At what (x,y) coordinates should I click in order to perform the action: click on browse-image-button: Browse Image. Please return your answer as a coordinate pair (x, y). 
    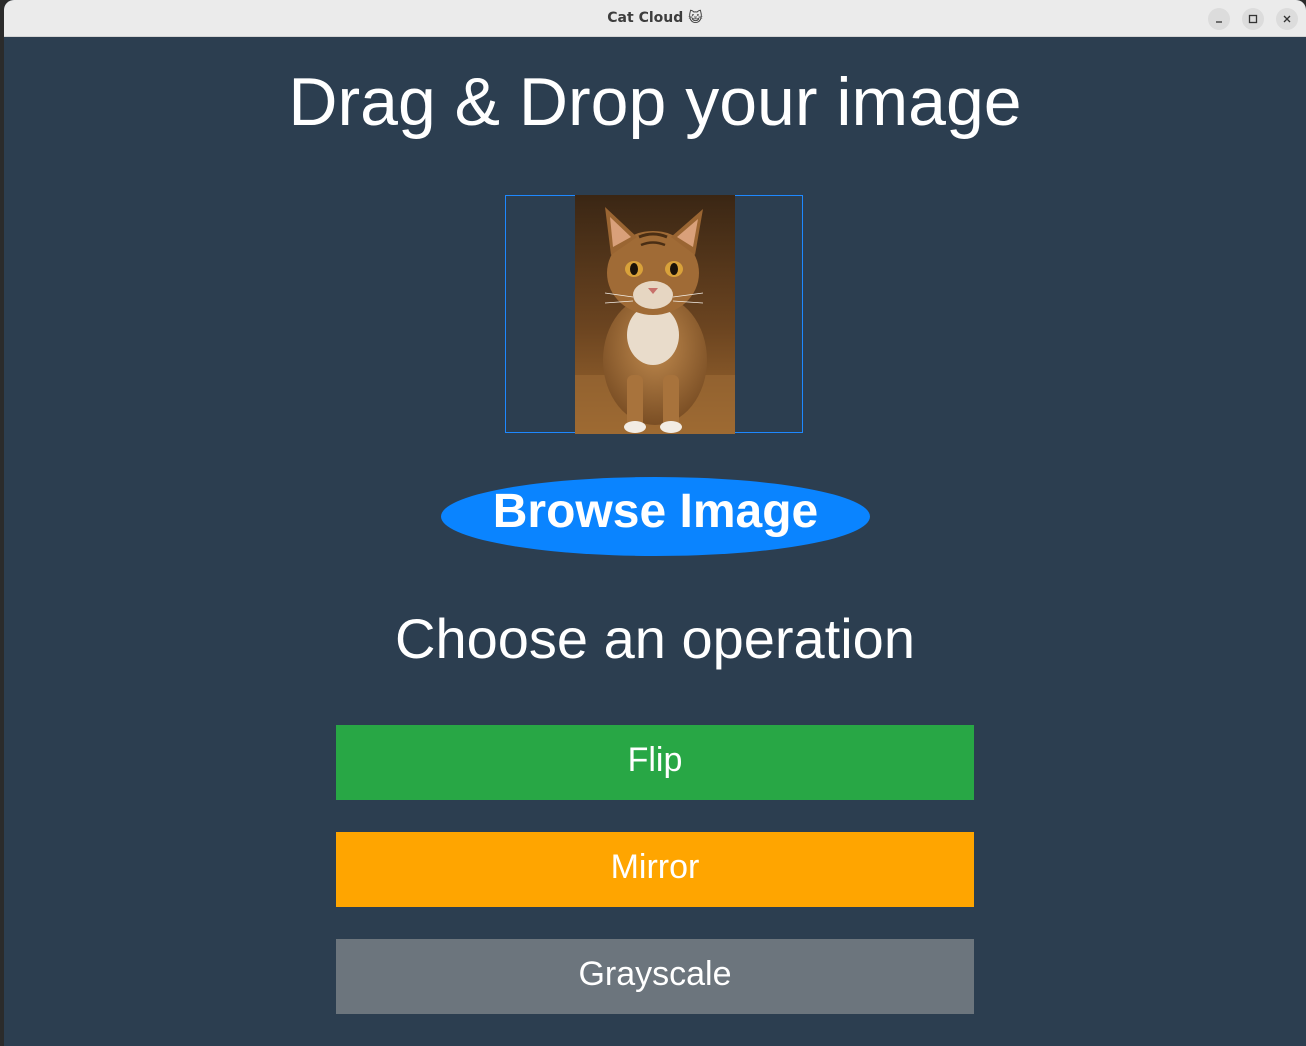
    Looking at the image, I should click on (655, 516).